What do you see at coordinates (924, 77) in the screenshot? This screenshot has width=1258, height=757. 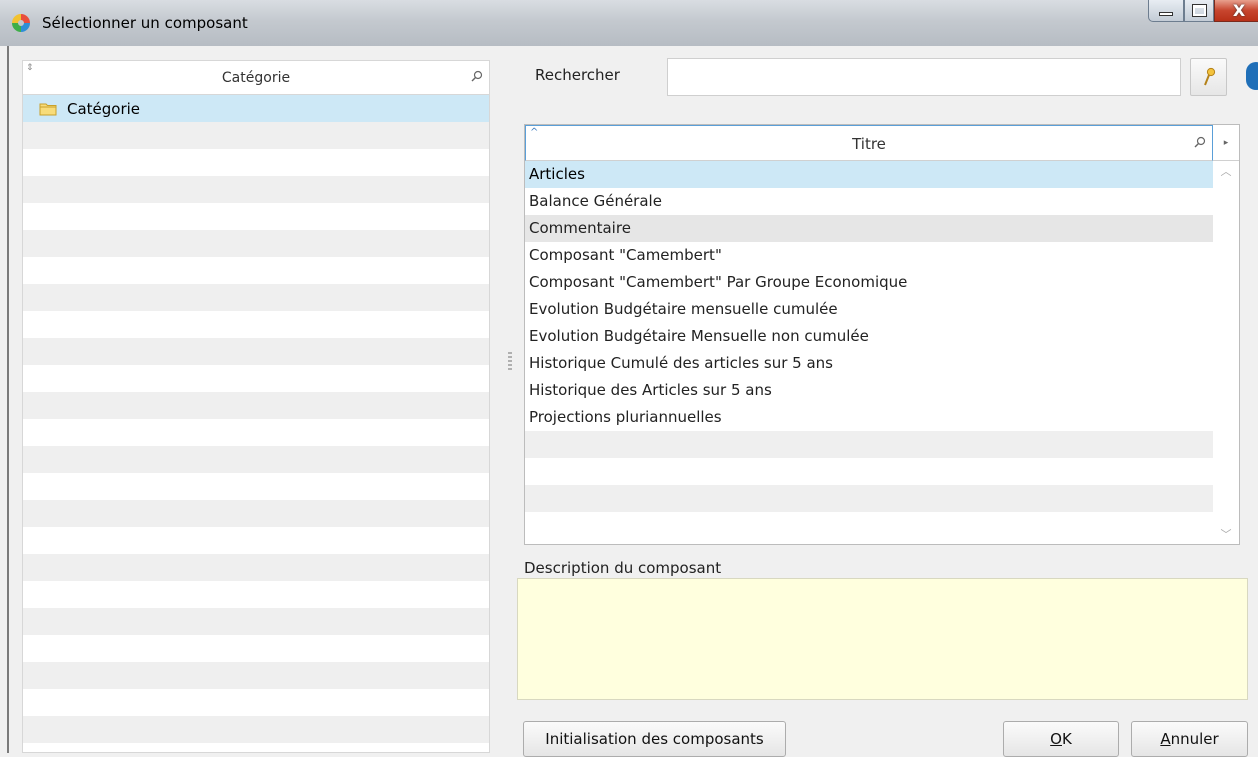 I see `search-input` at bounding box center [924, 77].